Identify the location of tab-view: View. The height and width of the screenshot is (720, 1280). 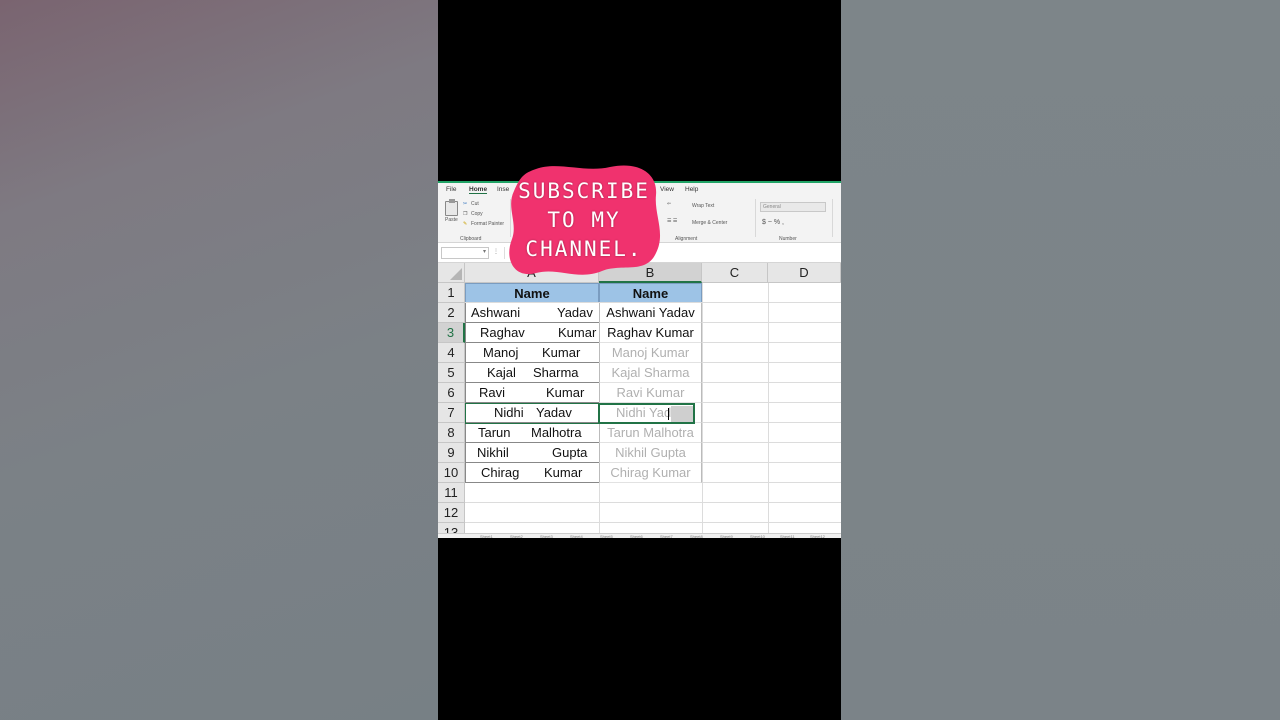
(667, 189).